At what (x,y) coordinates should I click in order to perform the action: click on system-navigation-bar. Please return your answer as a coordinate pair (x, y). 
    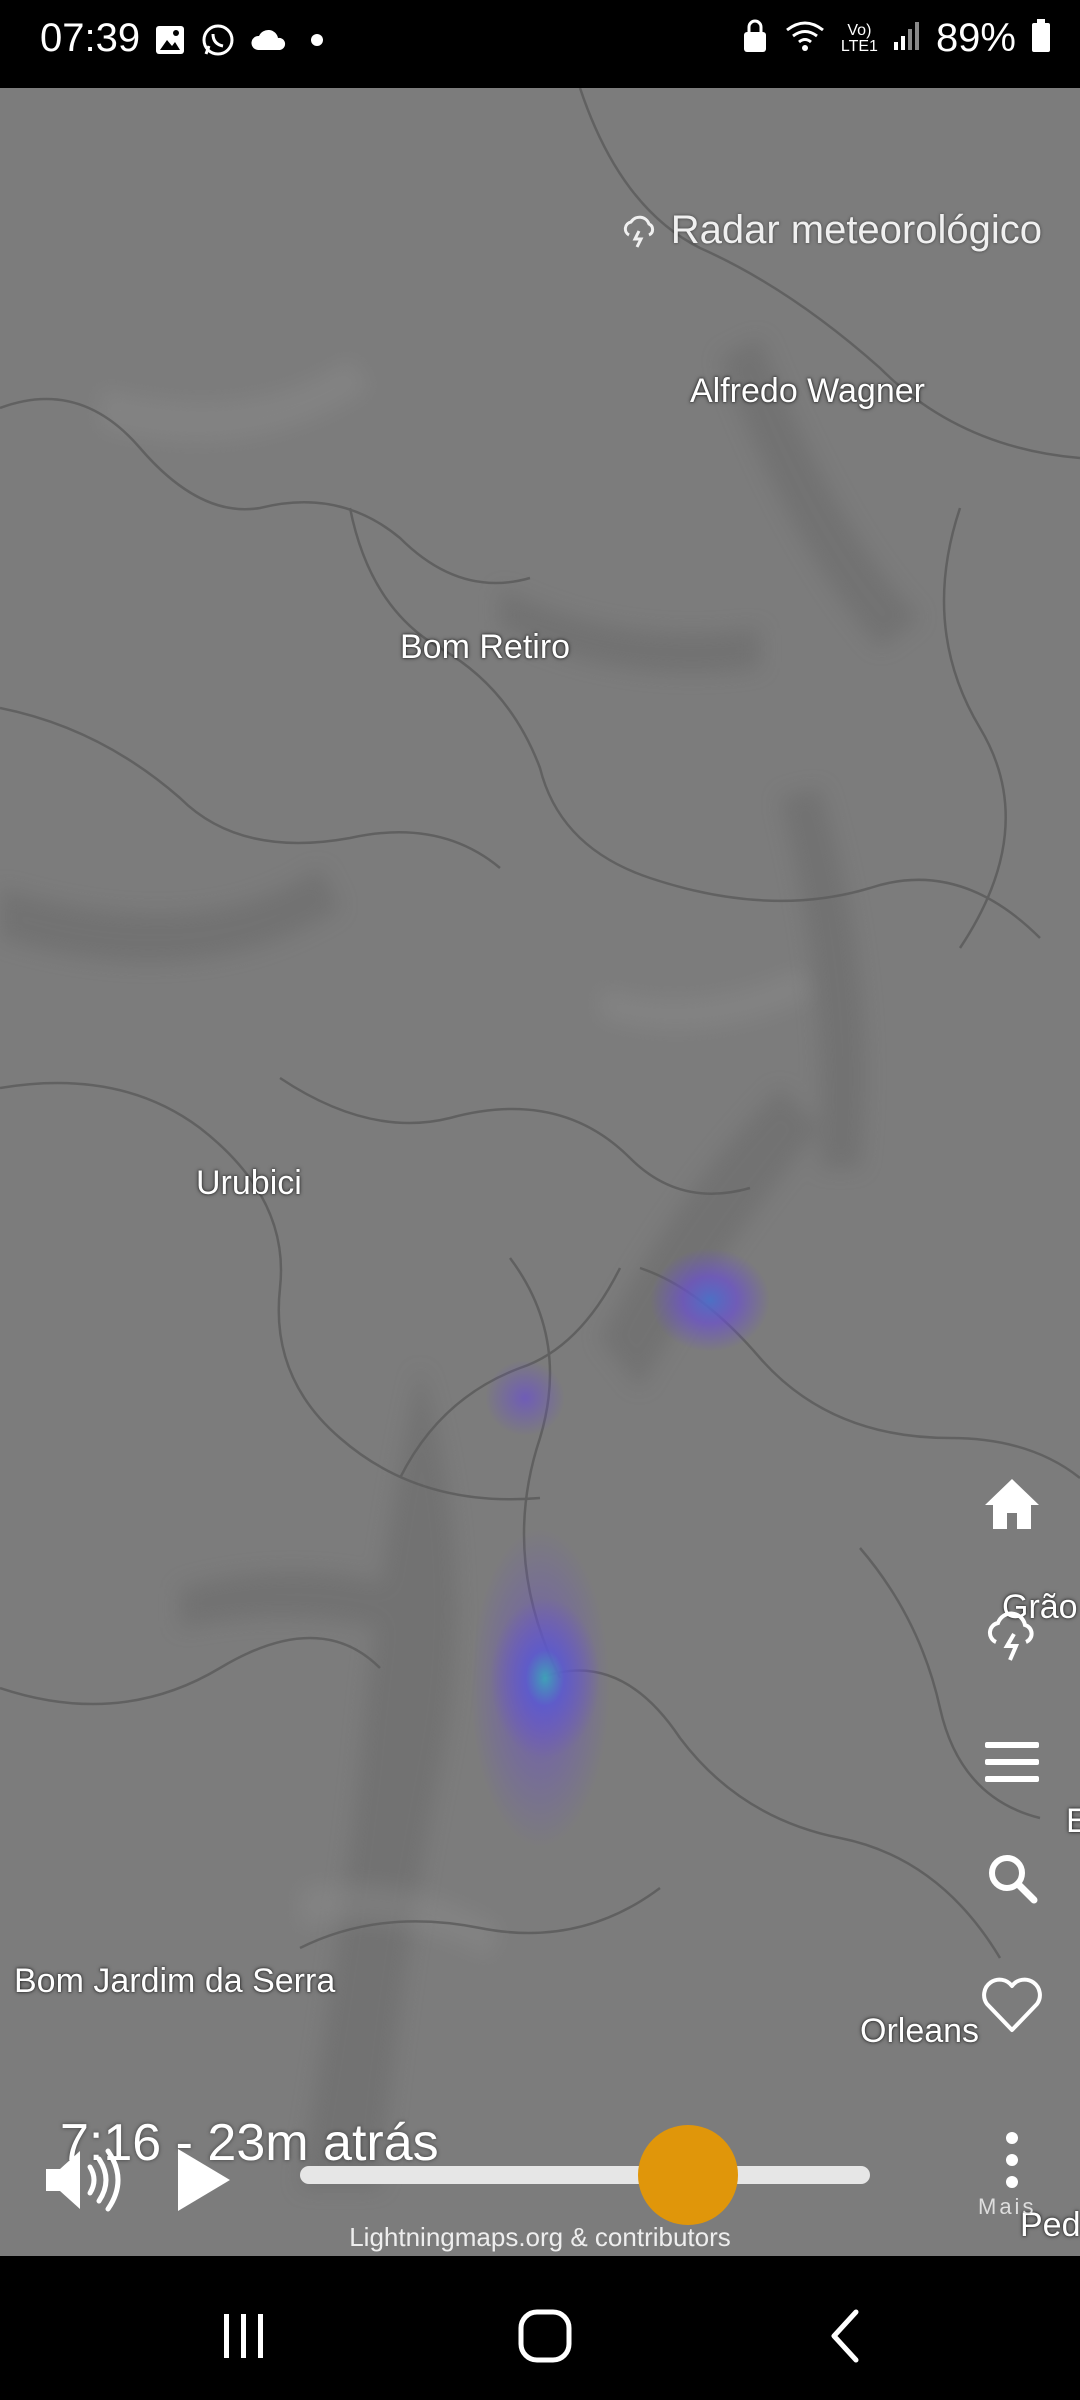
    Looking at the image, I should click on (540, 2328).